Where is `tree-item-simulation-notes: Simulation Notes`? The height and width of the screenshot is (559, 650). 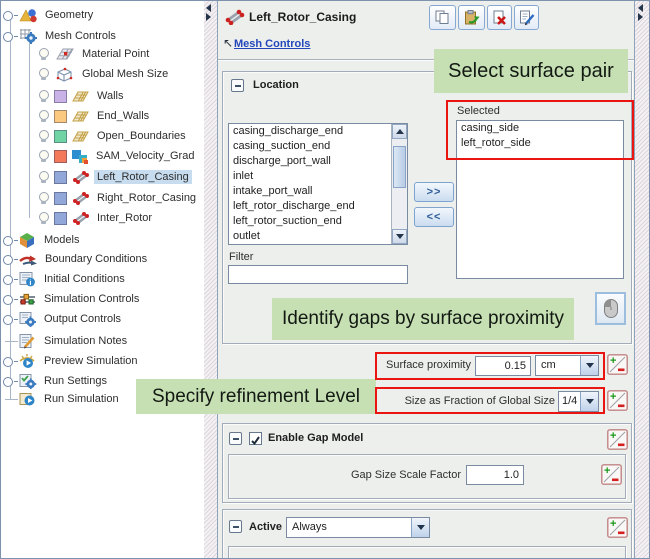 tree-item-simulation-notes: Simulation Notes is located at coordinates (102, 341).